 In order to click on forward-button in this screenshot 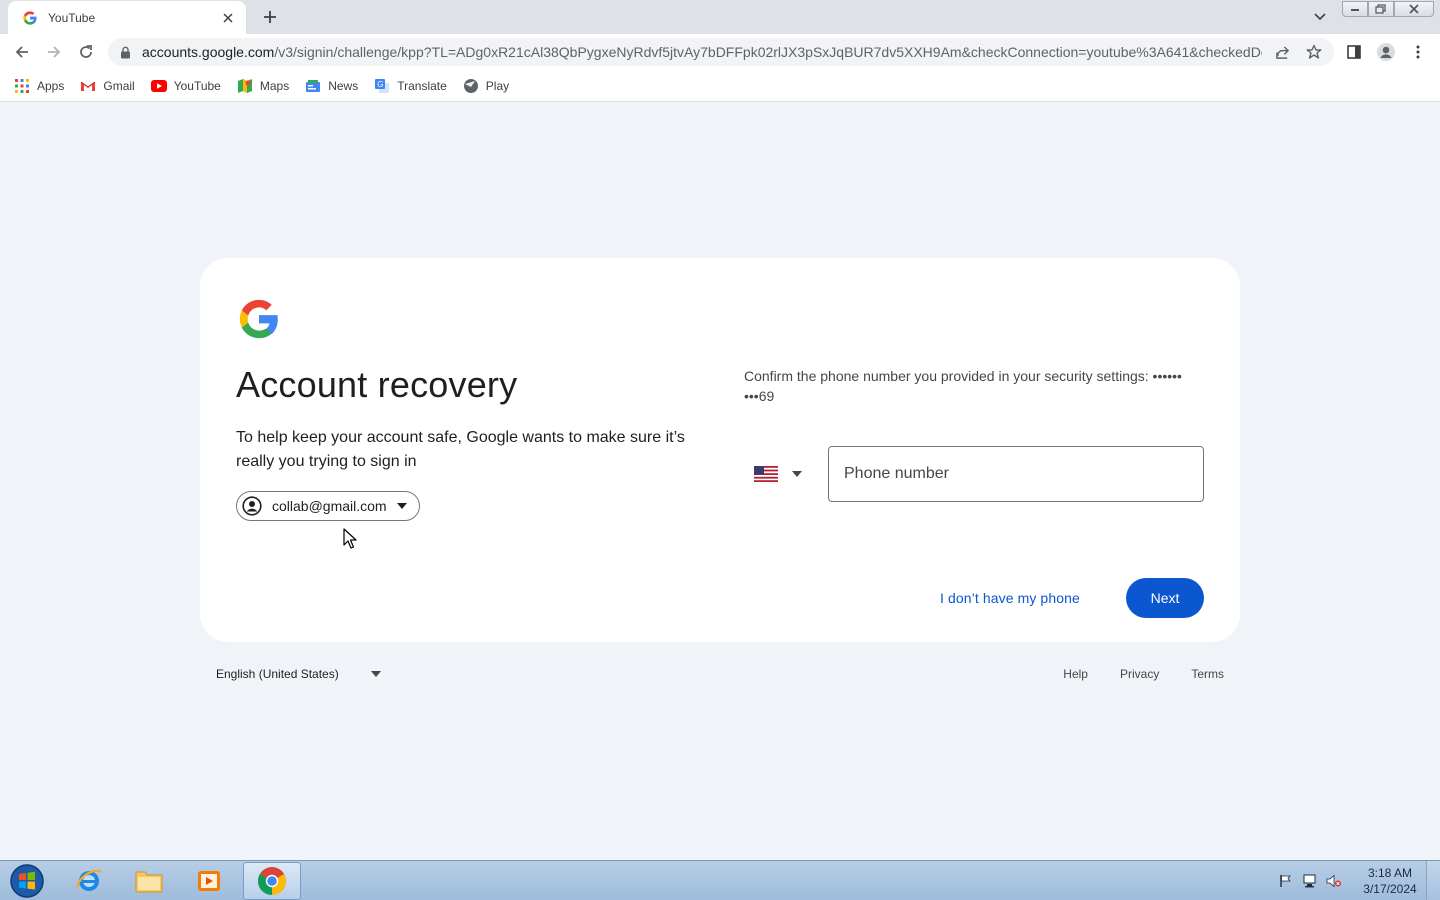, I will do `click(54, 52)`.